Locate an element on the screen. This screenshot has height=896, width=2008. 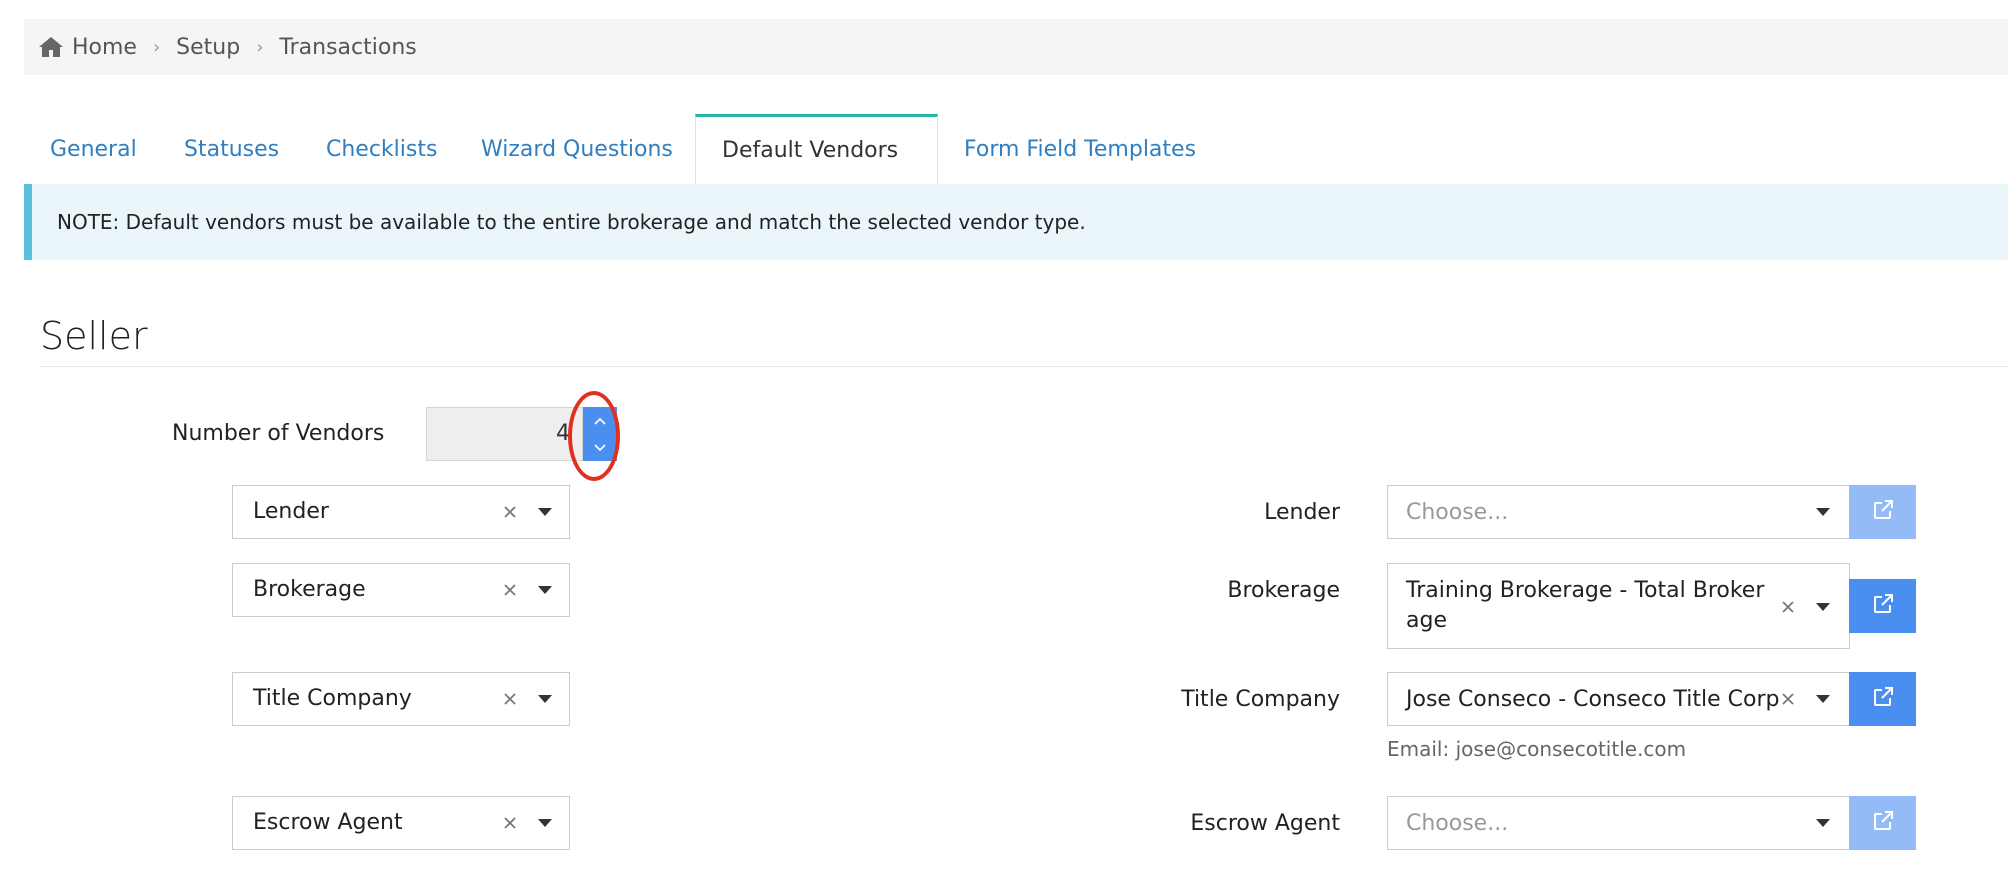
vendor-type-value: Brokerage is located at coordinates (309, 589).